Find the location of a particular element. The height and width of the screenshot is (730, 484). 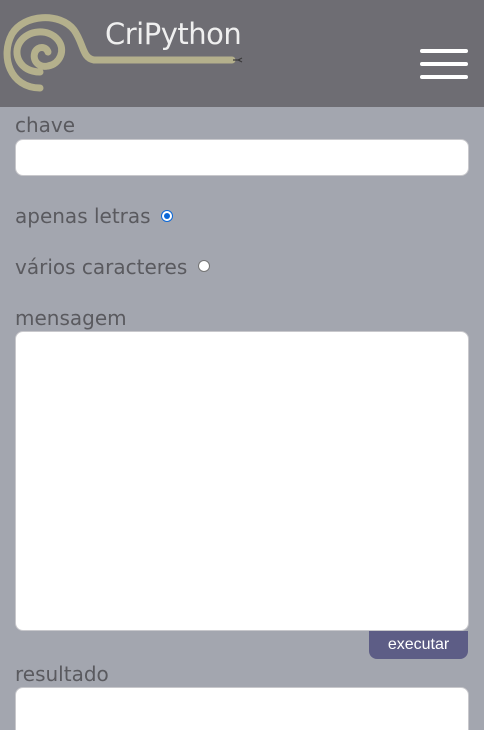

app-header: CriPython is located at coordinates (242, 53).